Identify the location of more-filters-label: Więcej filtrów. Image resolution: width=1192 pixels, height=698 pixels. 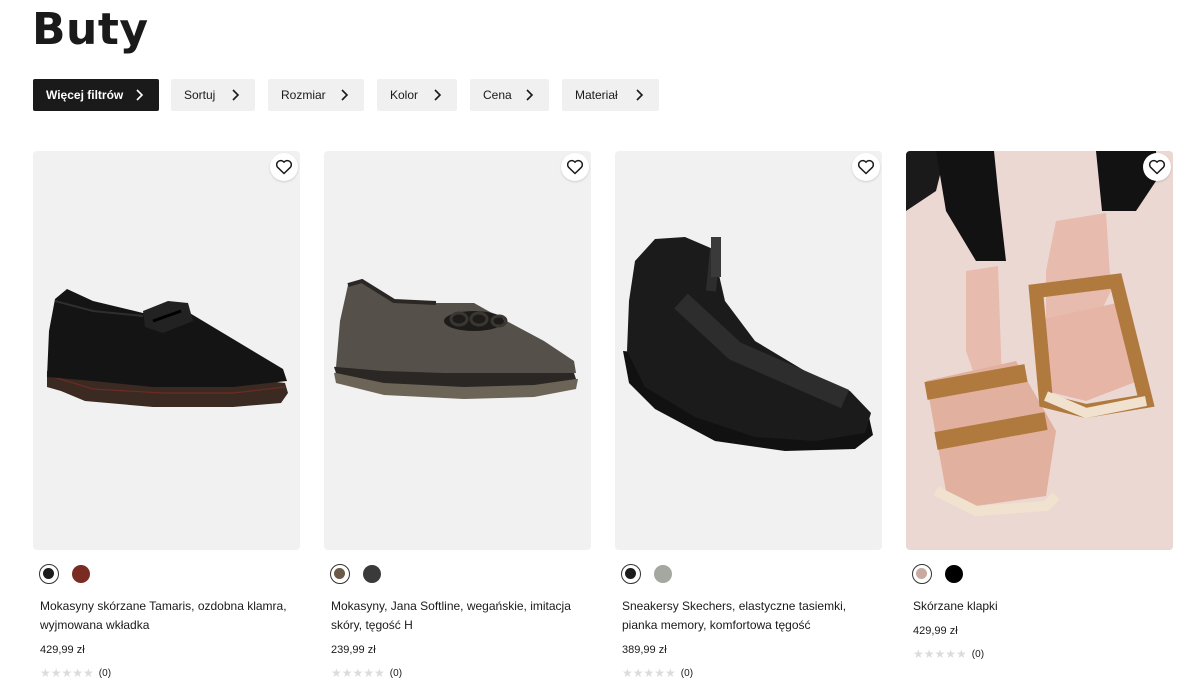
(85, 95).